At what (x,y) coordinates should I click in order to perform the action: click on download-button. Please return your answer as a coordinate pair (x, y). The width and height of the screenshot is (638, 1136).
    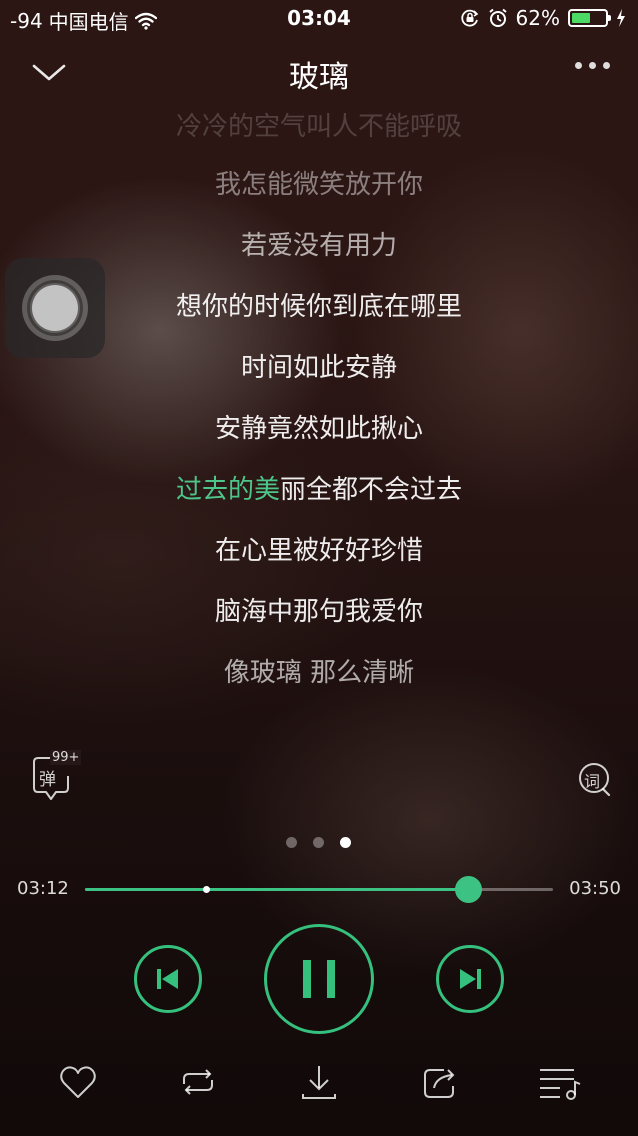
    Looking at the image, I should click on (319, 1082).